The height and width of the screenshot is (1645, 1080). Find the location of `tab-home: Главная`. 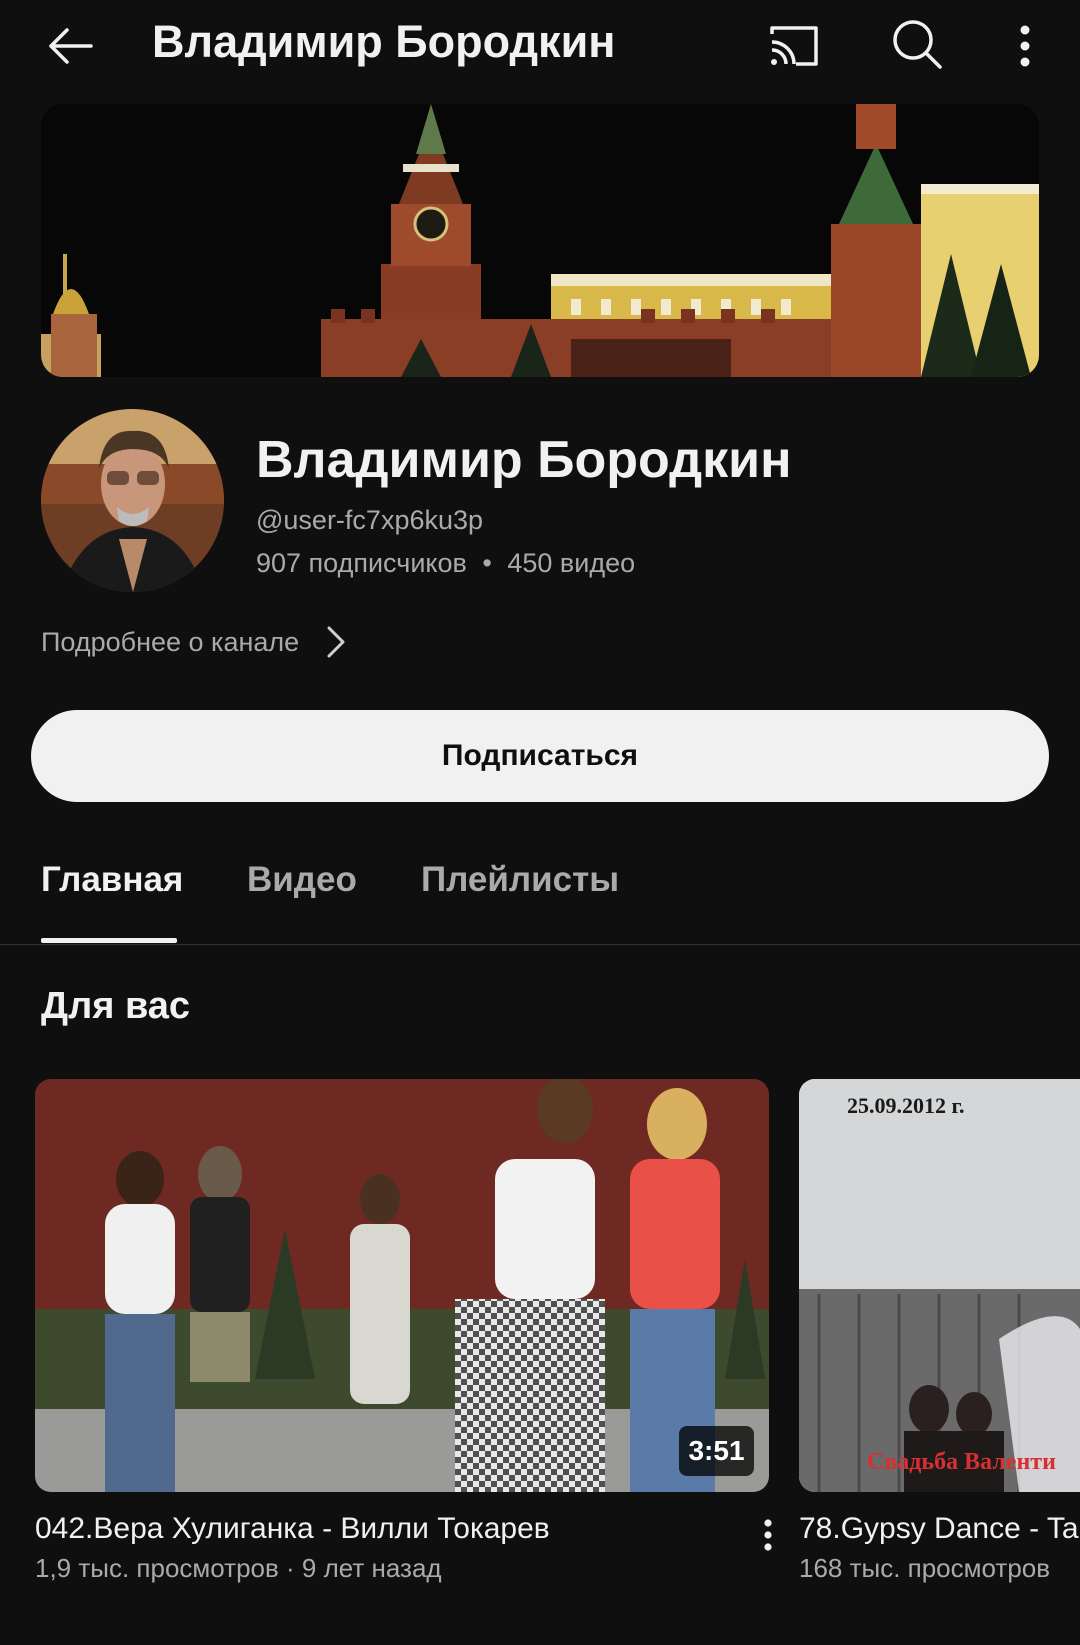

tab-home: Главная is located at coordinates (112, 880).